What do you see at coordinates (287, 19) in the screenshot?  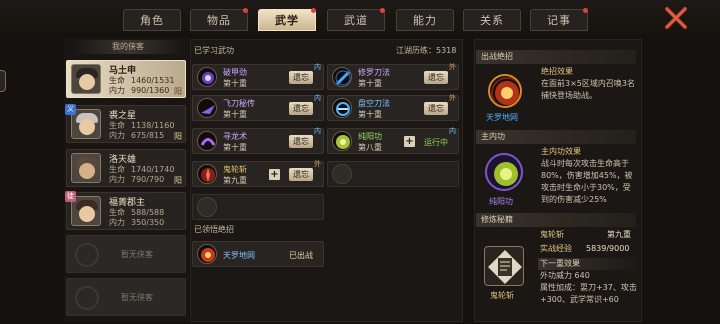 I see `tab-martial-arts: 武学` at bounding box center [287, 19].